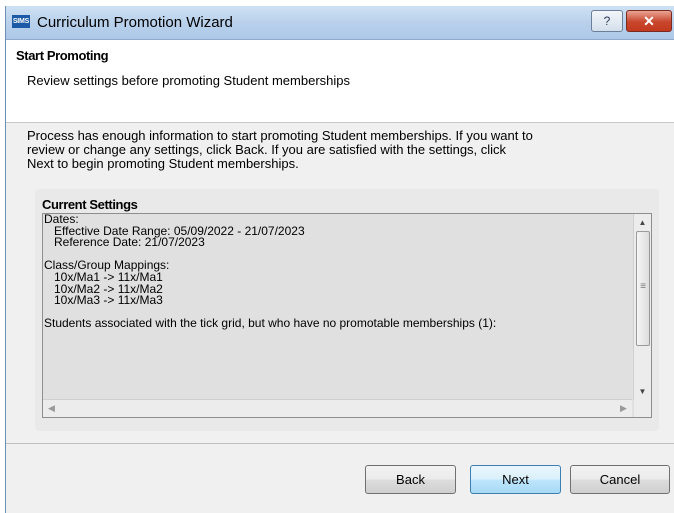 The image size is (674, 513). I want to click on settings-line: 10x/Ma3 -> 11x/Ma3, so click(103, 300).